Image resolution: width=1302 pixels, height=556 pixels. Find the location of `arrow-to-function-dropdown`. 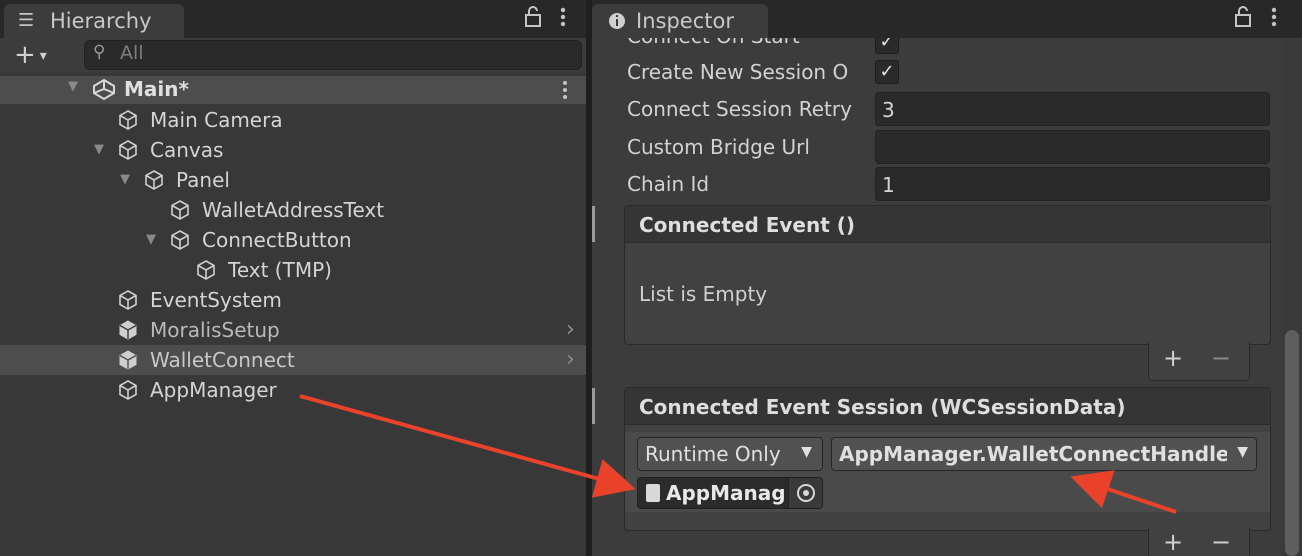

arrow-to-function-dropdown is located at coordinates (1123, 492).